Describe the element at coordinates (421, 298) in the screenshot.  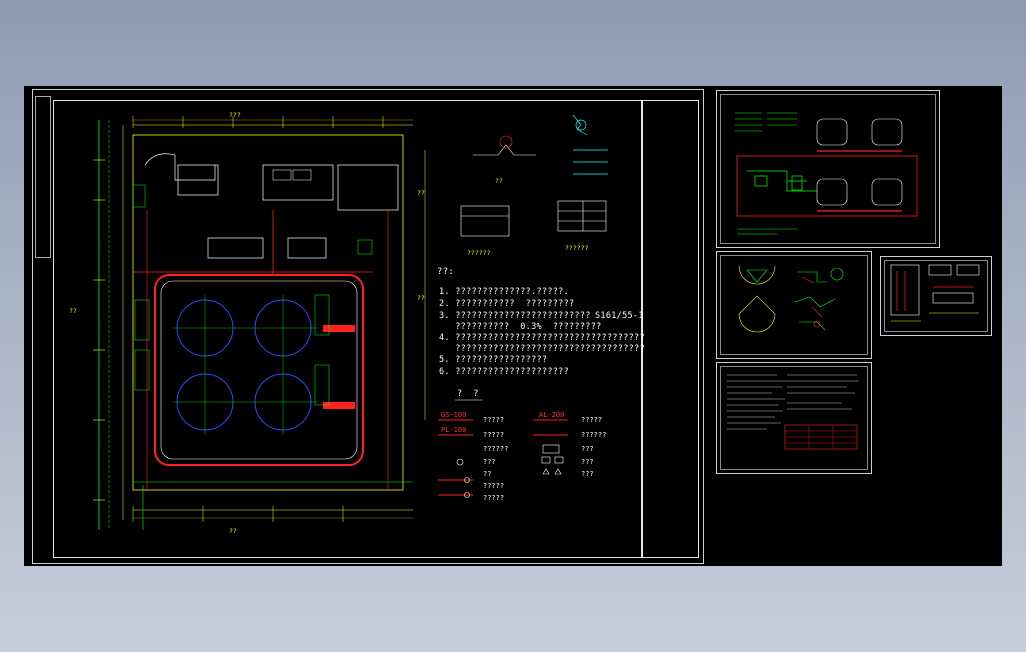
I see `right-dimension-label-2: ??` at that location.